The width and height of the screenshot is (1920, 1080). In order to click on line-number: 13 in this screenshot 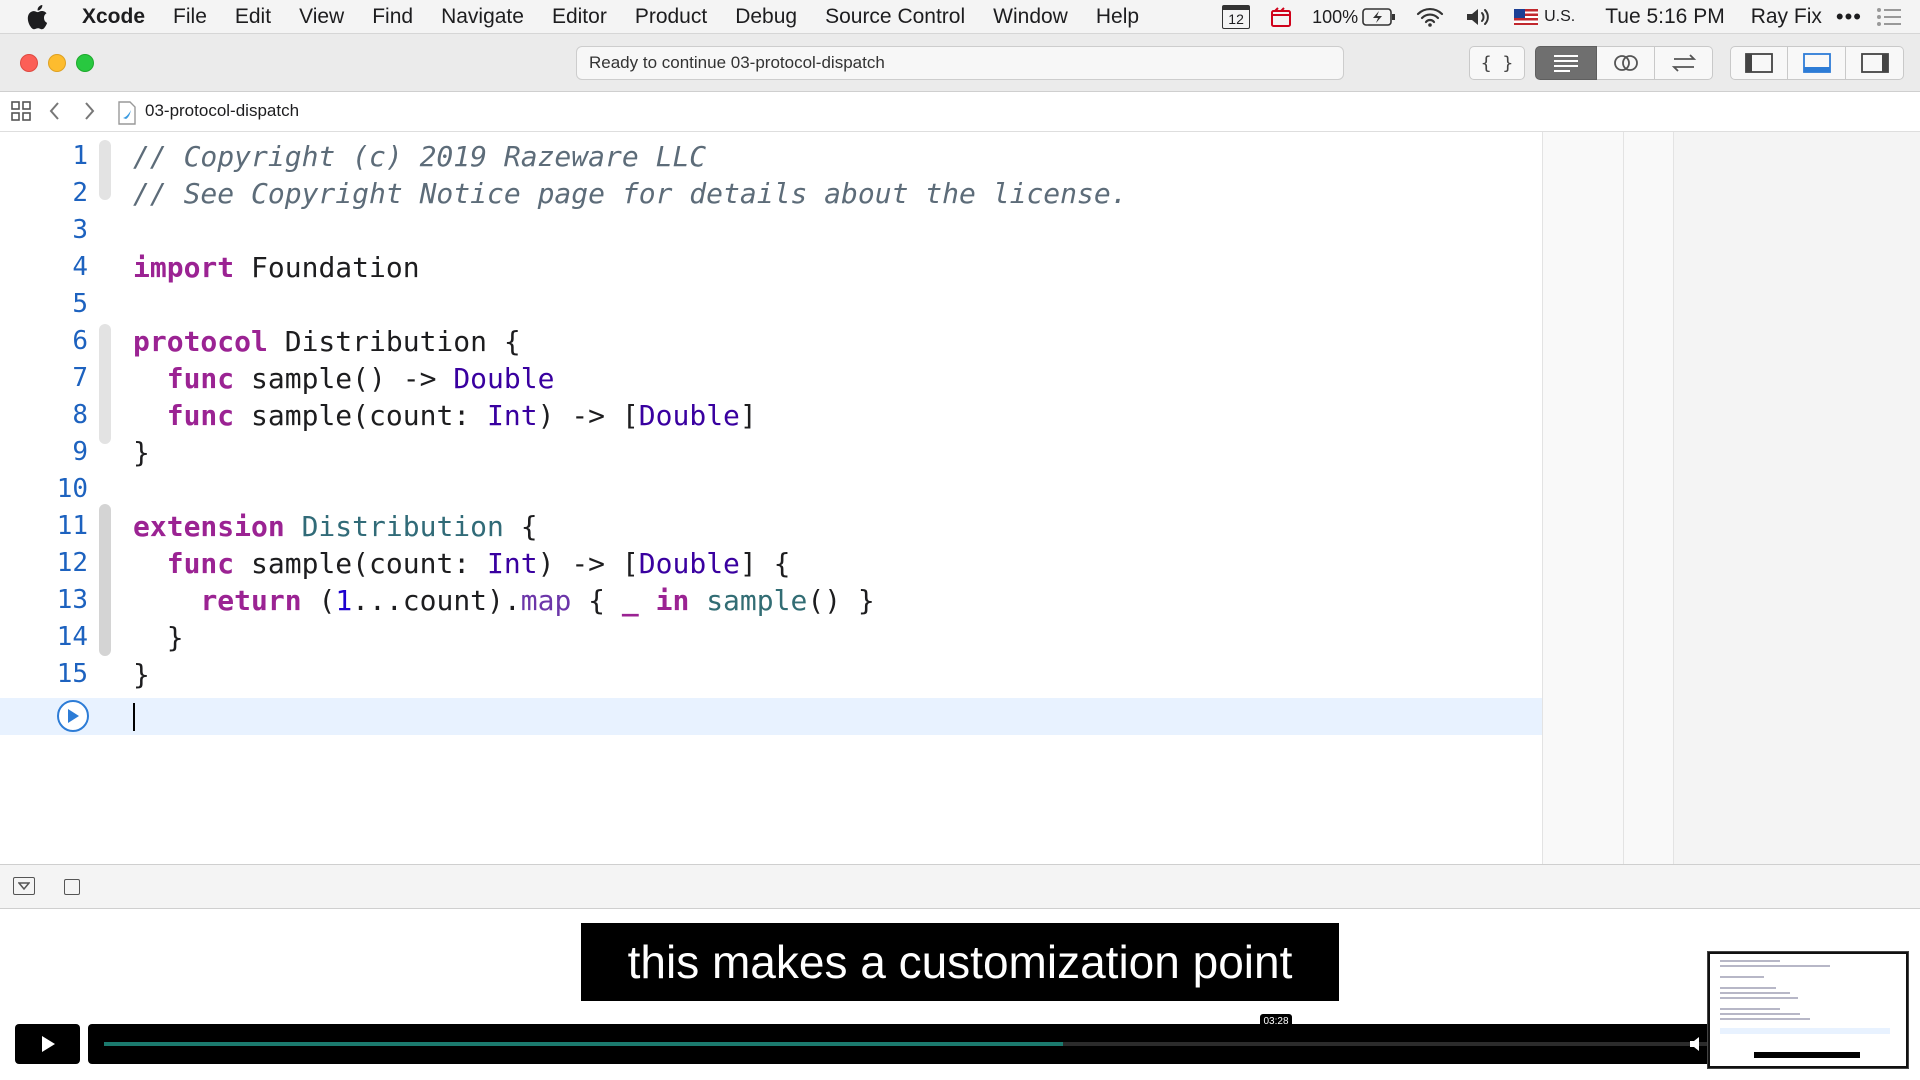, I will do `click(59, 600)`.